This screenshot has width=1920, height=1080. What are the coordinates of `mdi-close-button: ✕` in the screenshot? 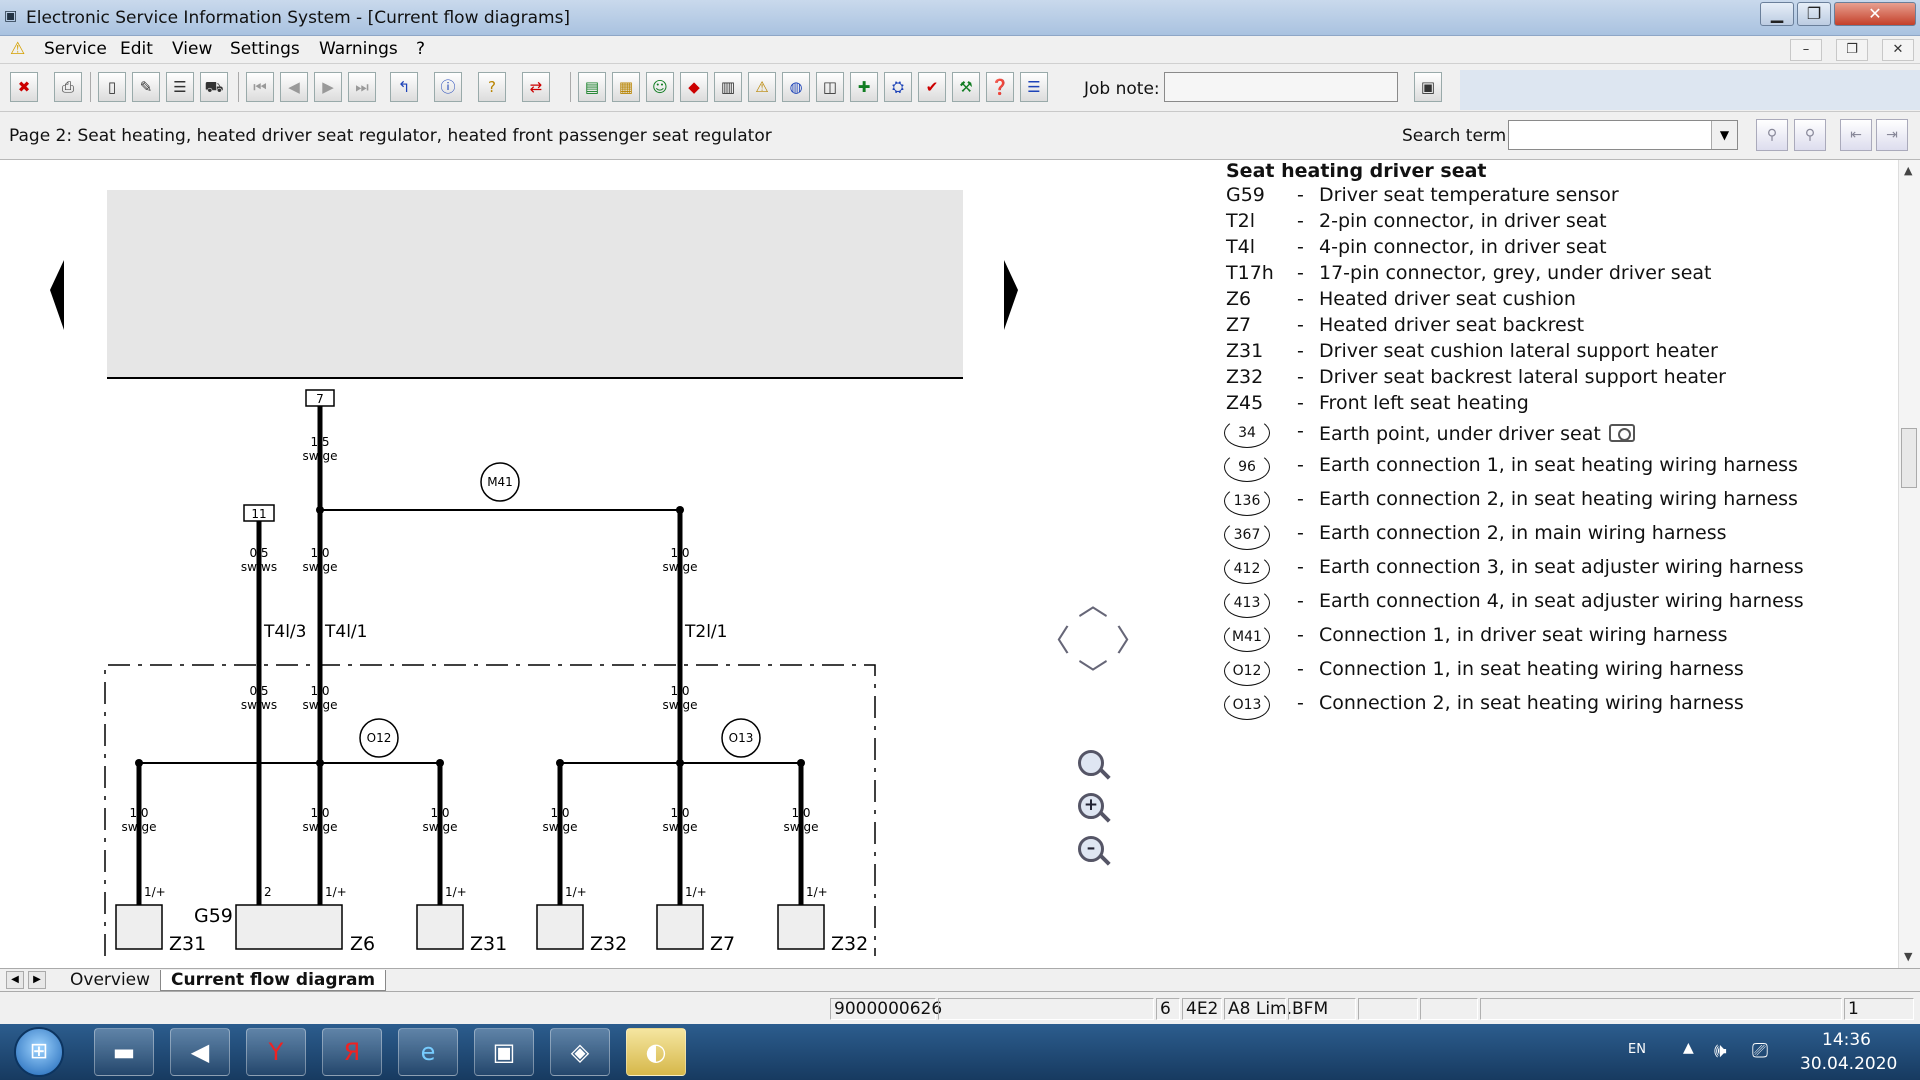 It's located at (1898, 50).